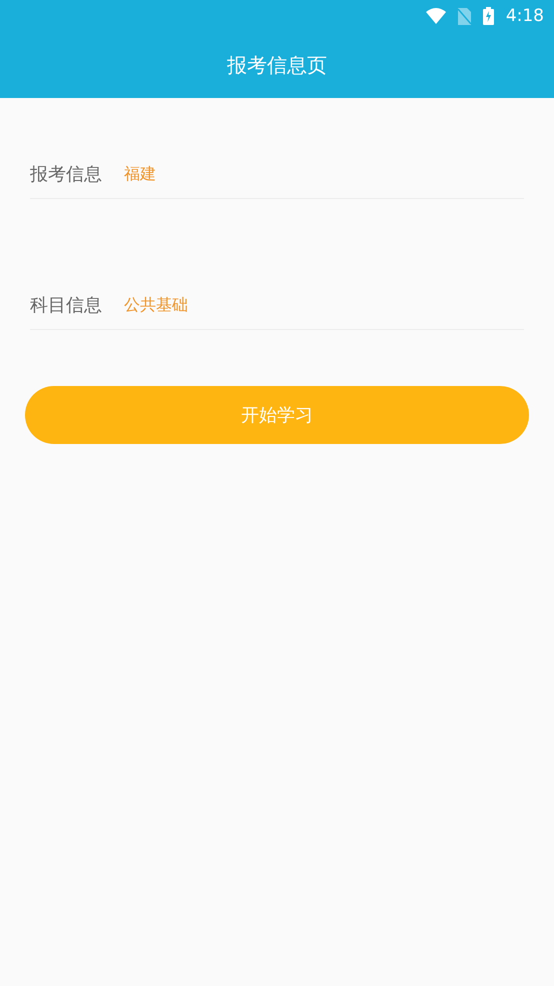  Describe the element at coordinates (436, 16) in the screenshot. I see `wifi-icon` at that location.